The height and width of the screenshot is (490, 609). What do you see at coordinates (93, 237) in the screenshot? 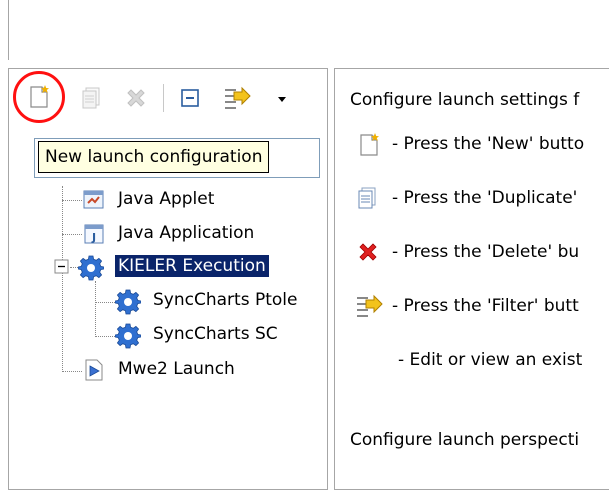
I see `svg-text: J` at bounding box center [93, 237].